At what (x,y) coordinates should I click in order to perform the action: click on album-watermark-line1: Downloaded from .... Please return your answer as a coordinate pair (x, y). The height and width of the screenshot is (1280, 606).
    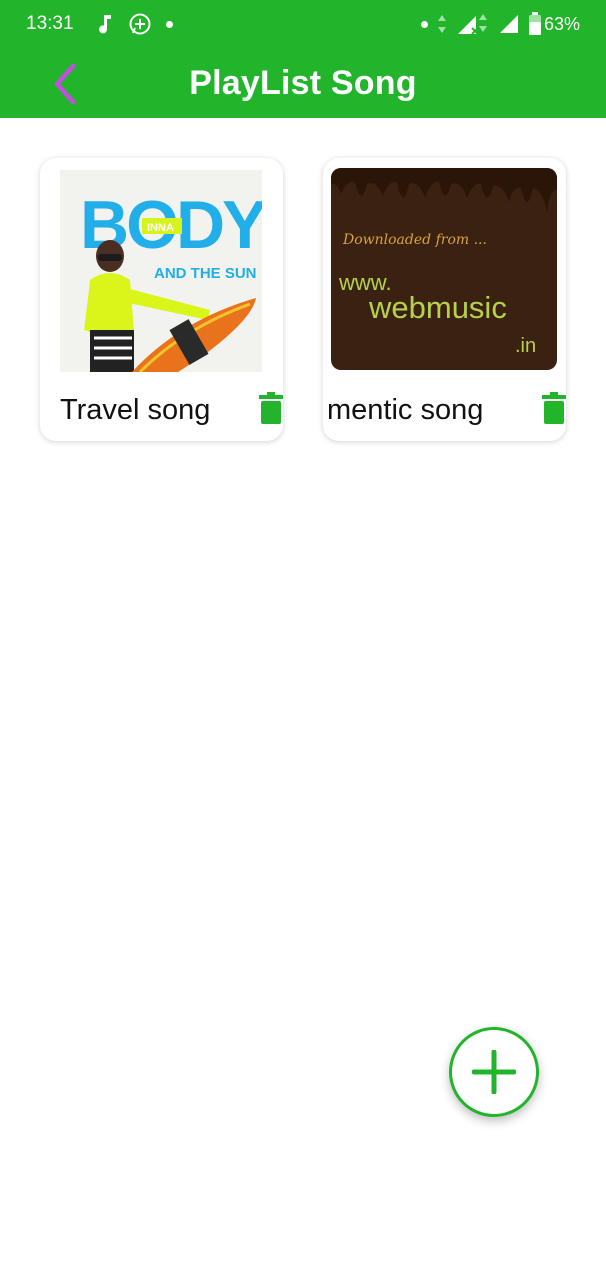
    Looking at the image, I should click on (414, 240).